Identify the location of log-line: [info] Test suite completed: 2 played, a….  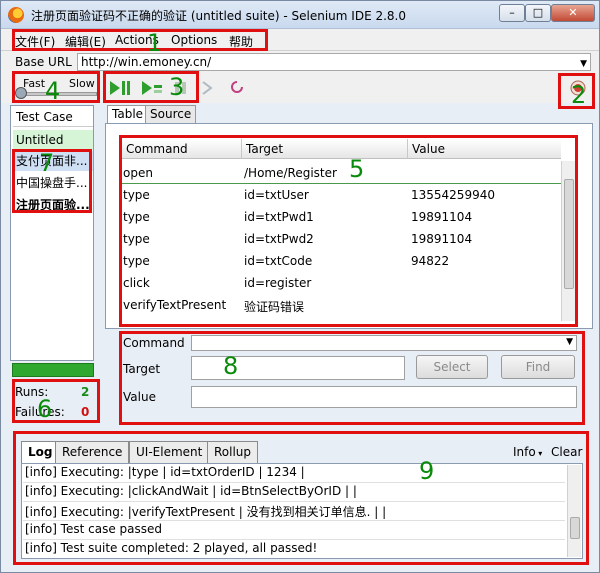
(171, 548).